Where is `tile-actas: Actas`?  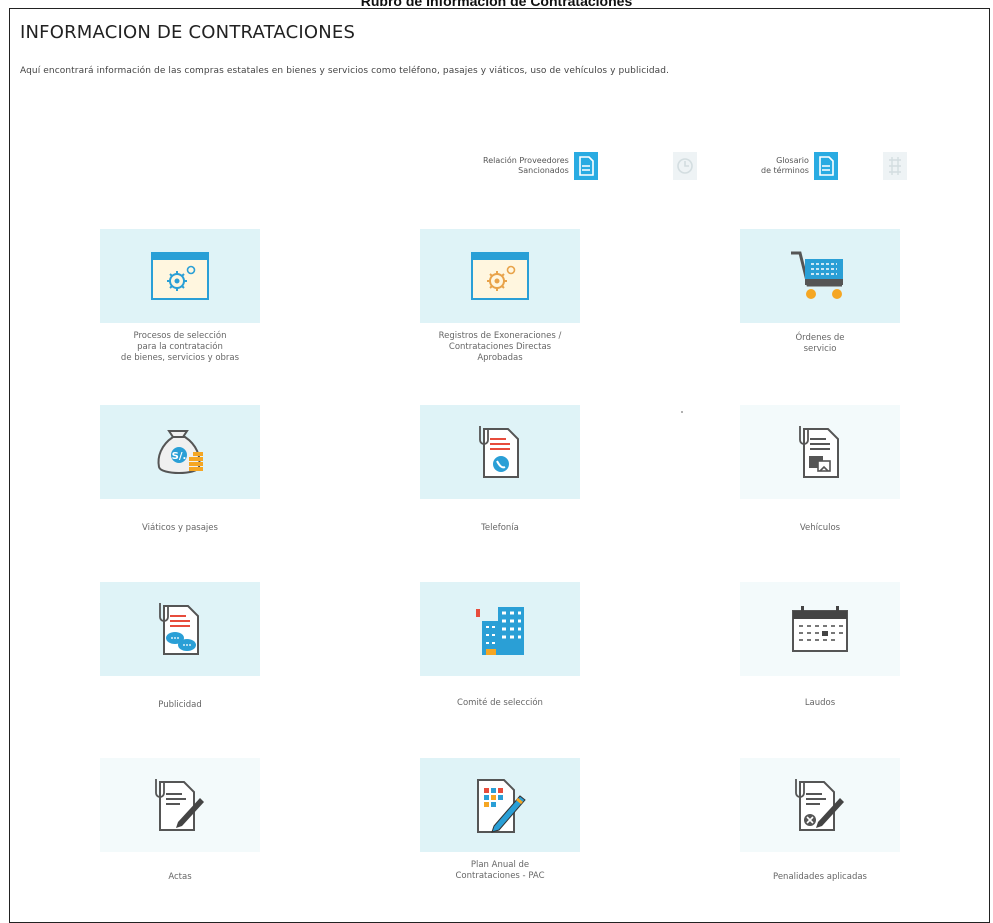
tile-actas: Actas is located at coordinates (180, 820).